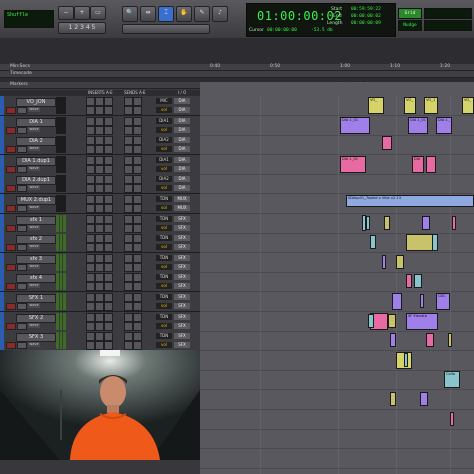 Image resolution: width=474 pixels, height=474 pixels. I want to click on audio-clip: SF Elevato, so click(422, 321).